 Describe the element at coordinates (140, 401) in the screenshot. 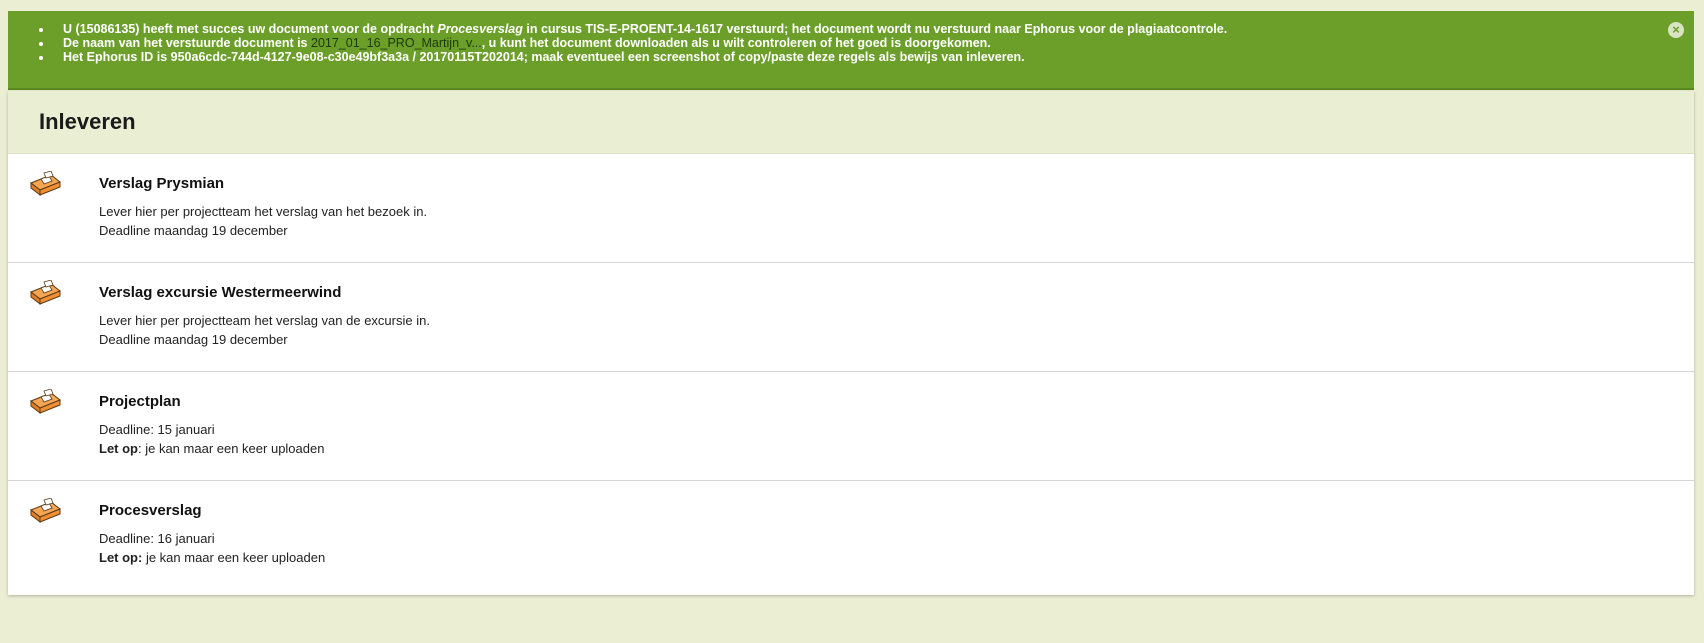

I see `assignment-link-projectplan: Projectplan` at that location.